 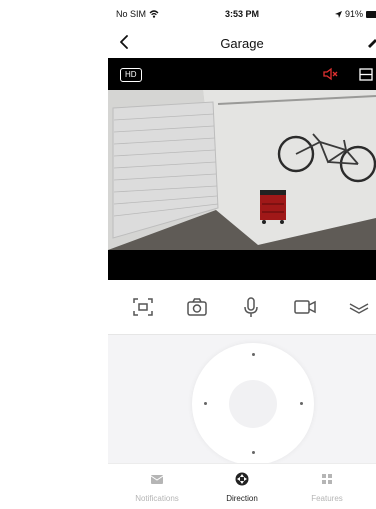 What do you see at coordinates (242, 498) in the screenshot?
I see `tab-label: Direction` at bounding box center [242, 498].